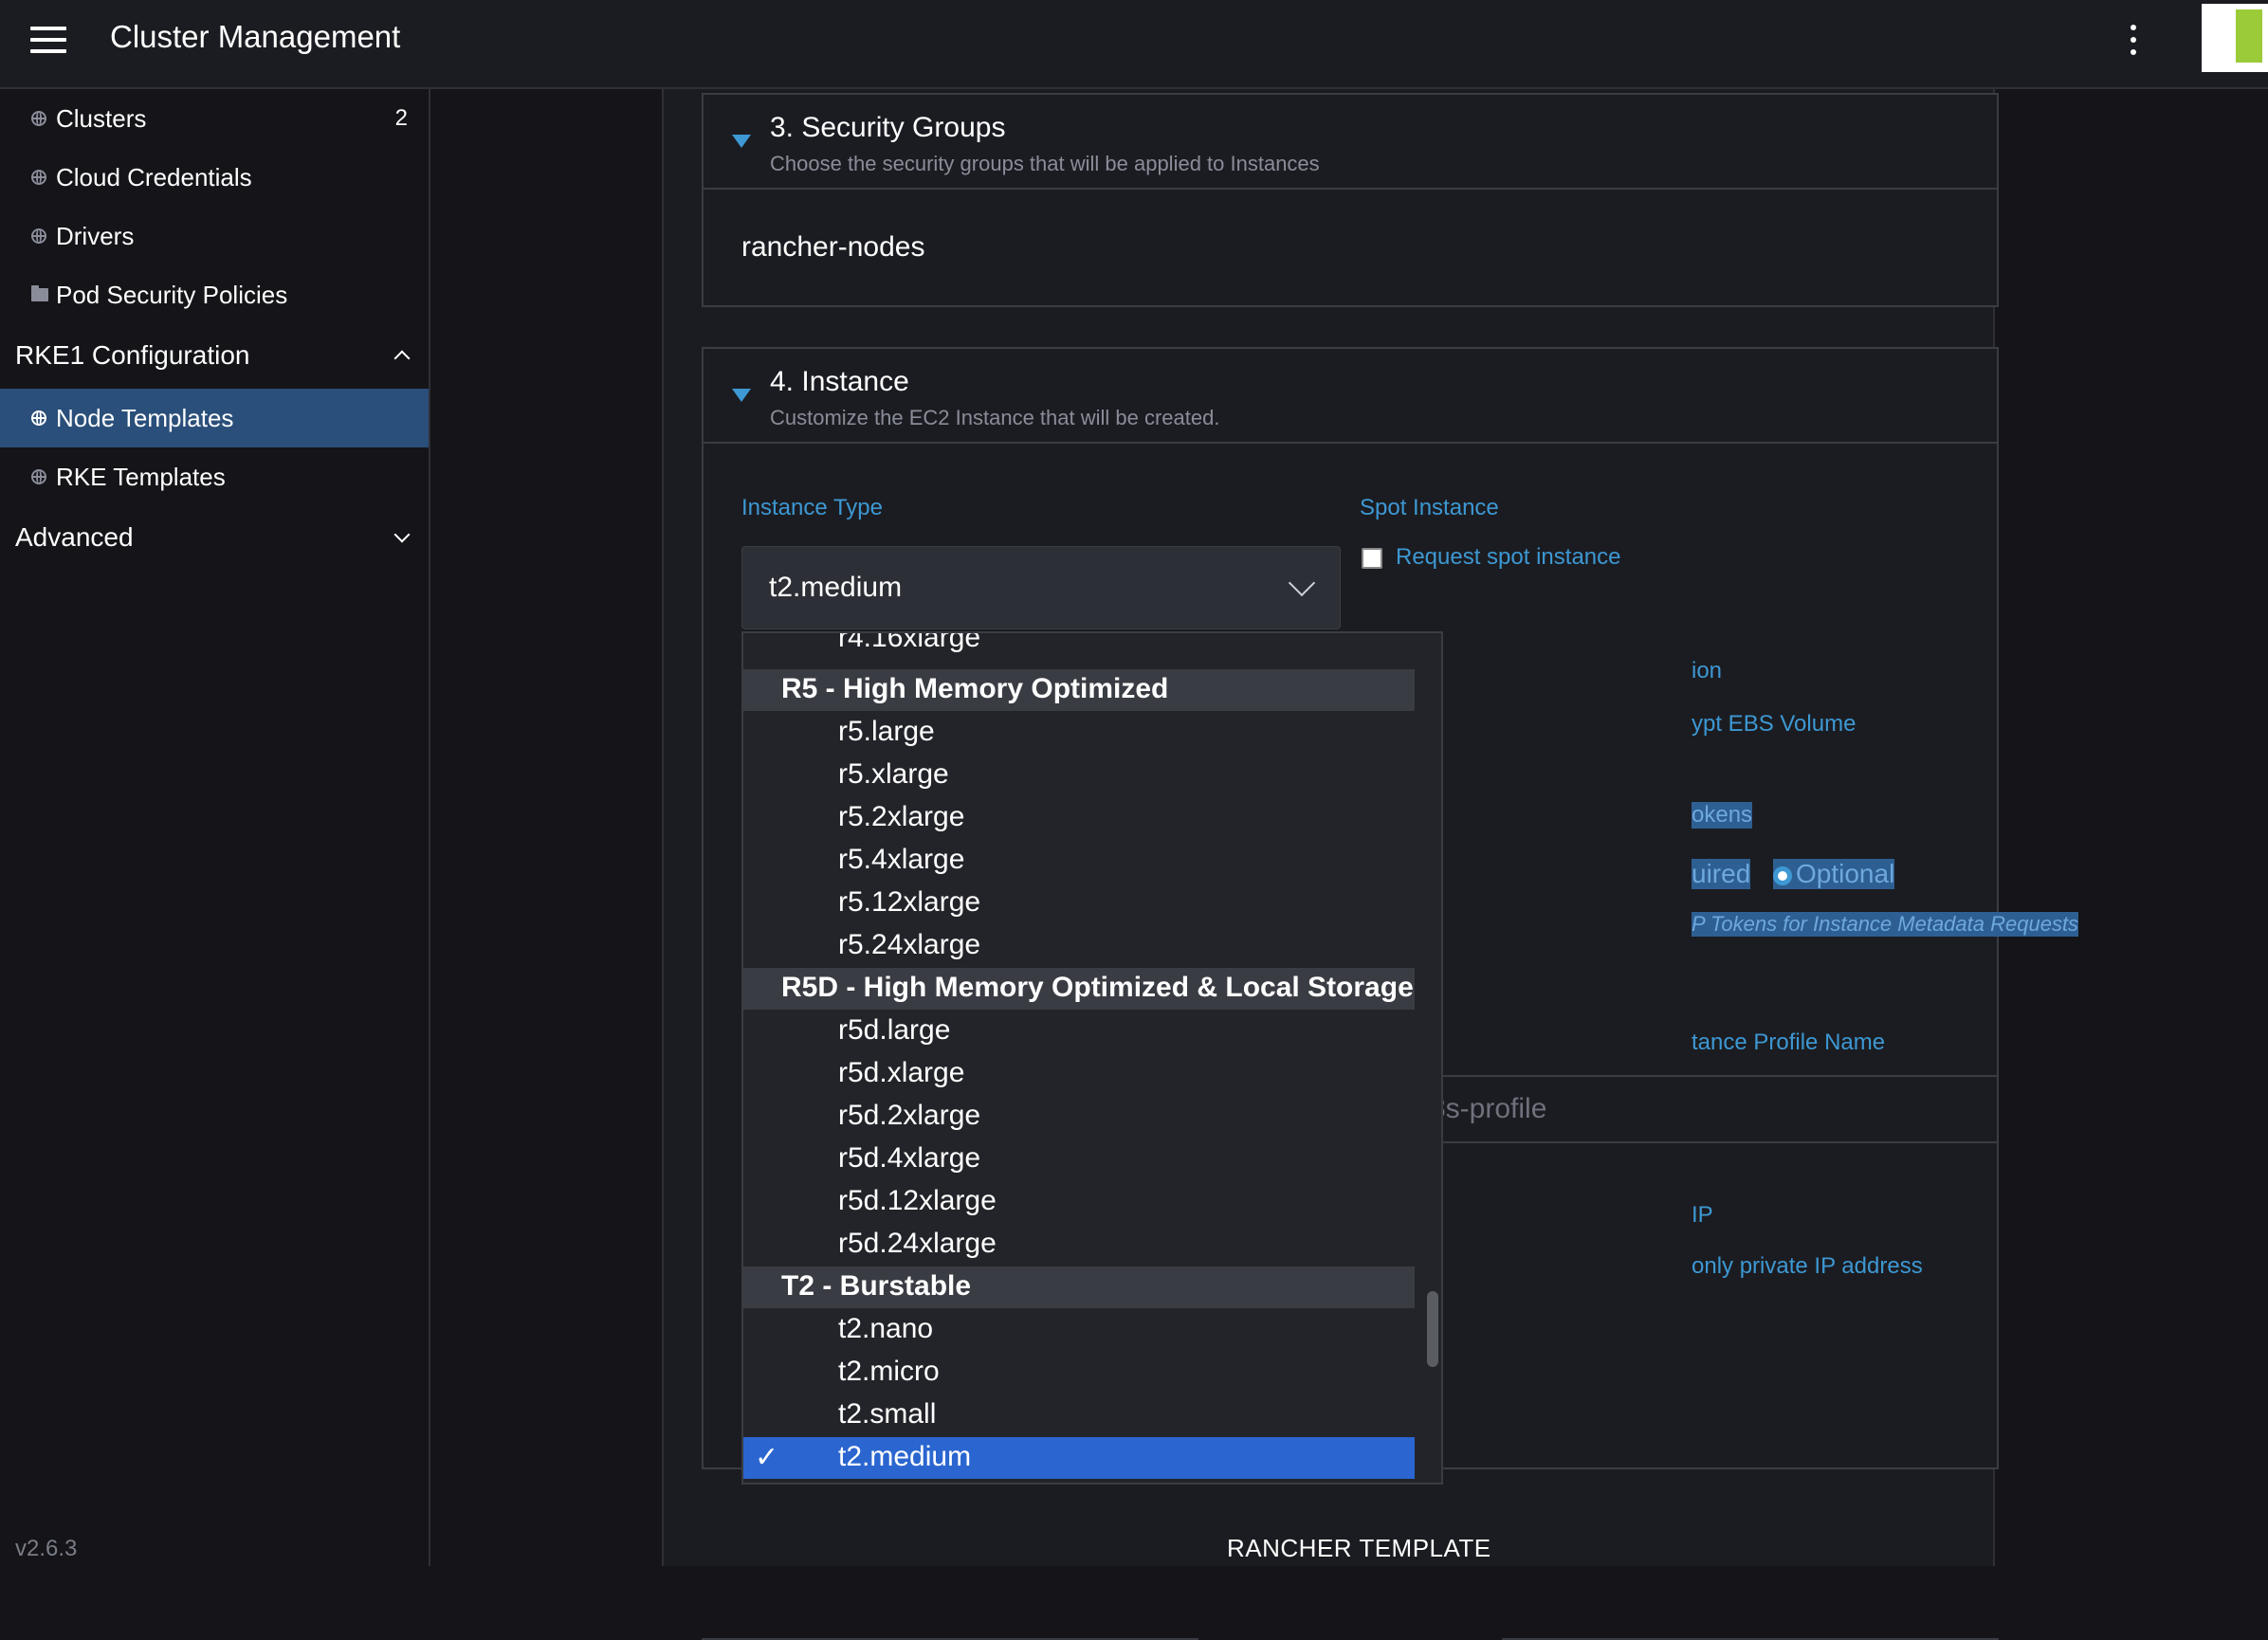  I want to click on iam-instance-profile-label: tance Profile Name, so click(1789, 1042).